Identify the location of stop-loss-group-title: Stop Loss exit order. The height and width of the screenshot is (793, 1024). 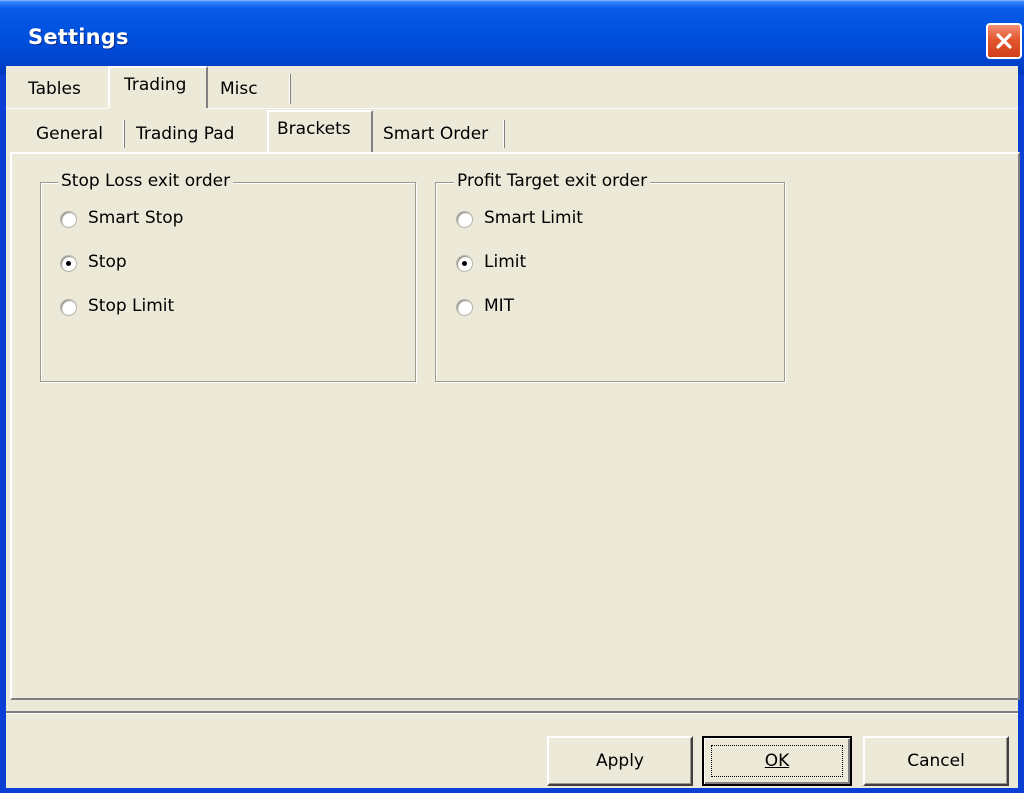
(146, 181).